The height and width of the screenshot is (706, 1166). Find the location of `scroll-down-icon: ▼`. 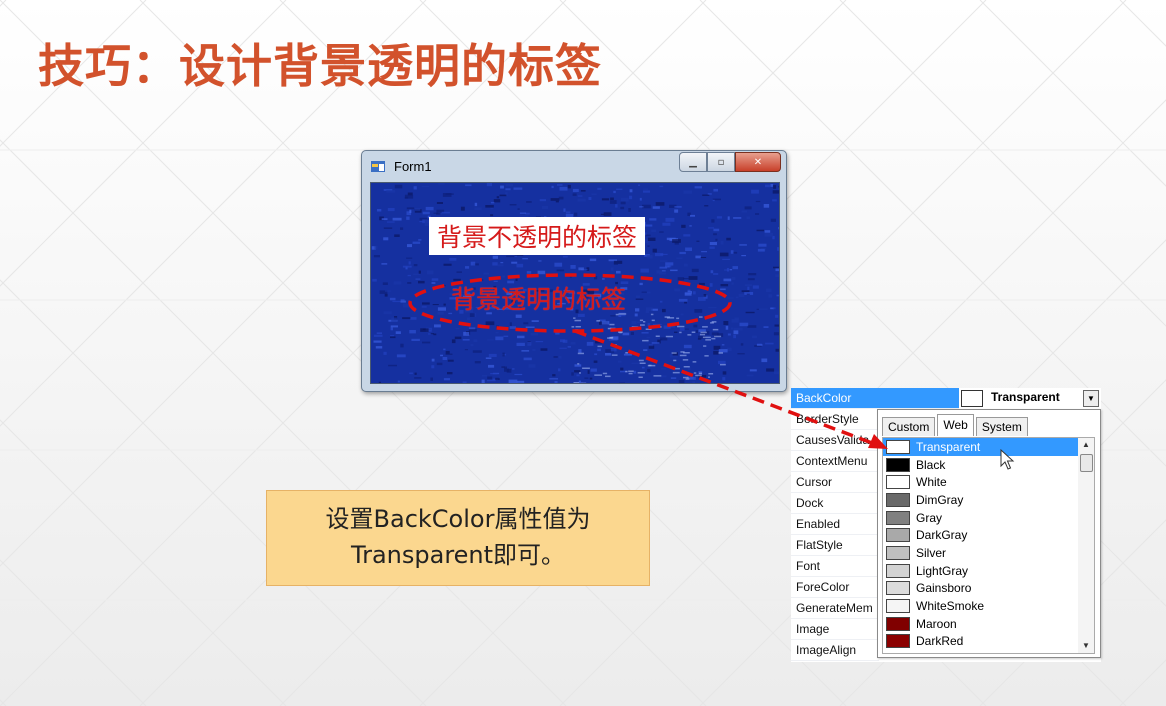

scroll-down-icon: ▼ is located at coordinates (1086, 646).